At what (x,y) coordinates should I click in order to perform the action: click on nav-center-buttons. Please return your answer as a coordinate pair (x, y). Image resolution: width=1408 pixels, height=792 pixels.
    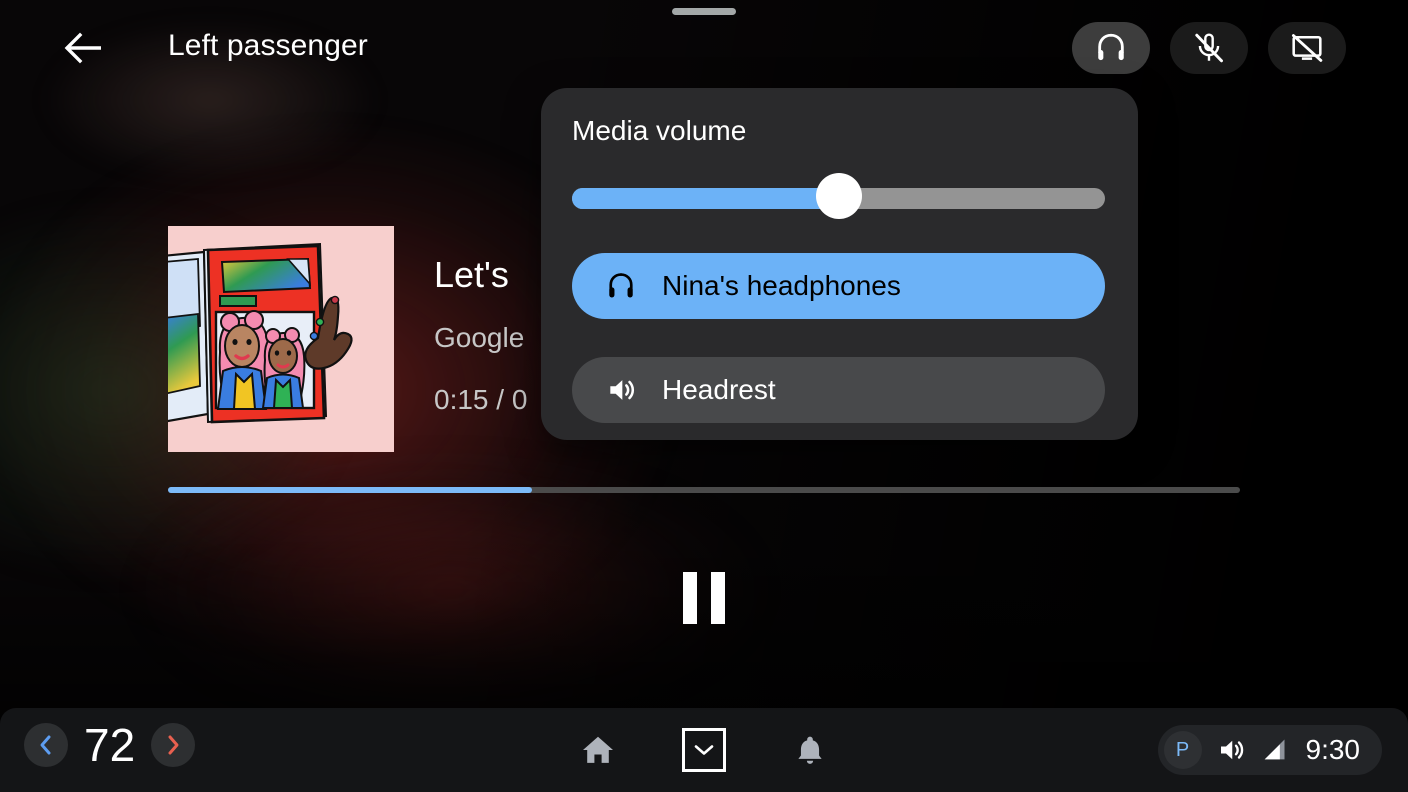
    Looking at the image, I should click on (704, 750).